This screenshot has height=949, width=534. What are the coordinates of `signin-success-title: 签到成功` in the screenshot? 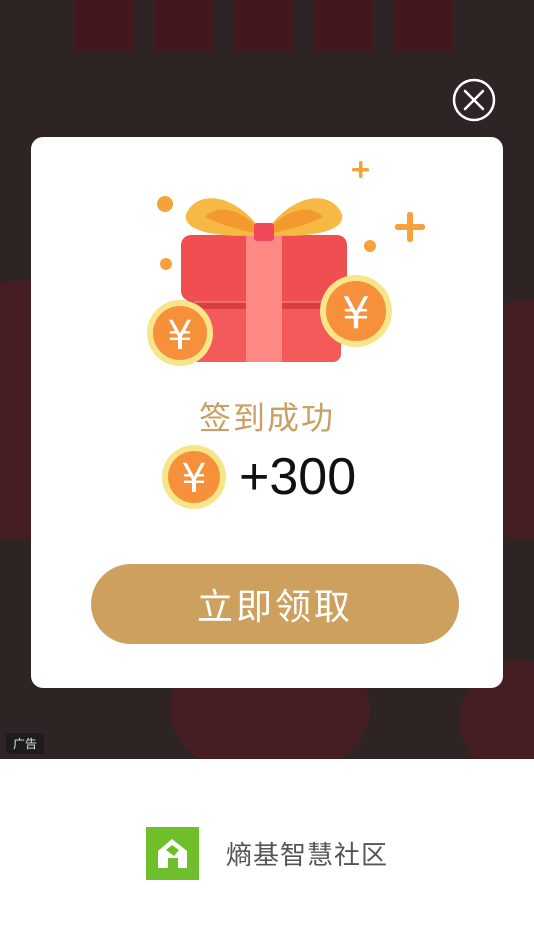 It's located at (266, 418).